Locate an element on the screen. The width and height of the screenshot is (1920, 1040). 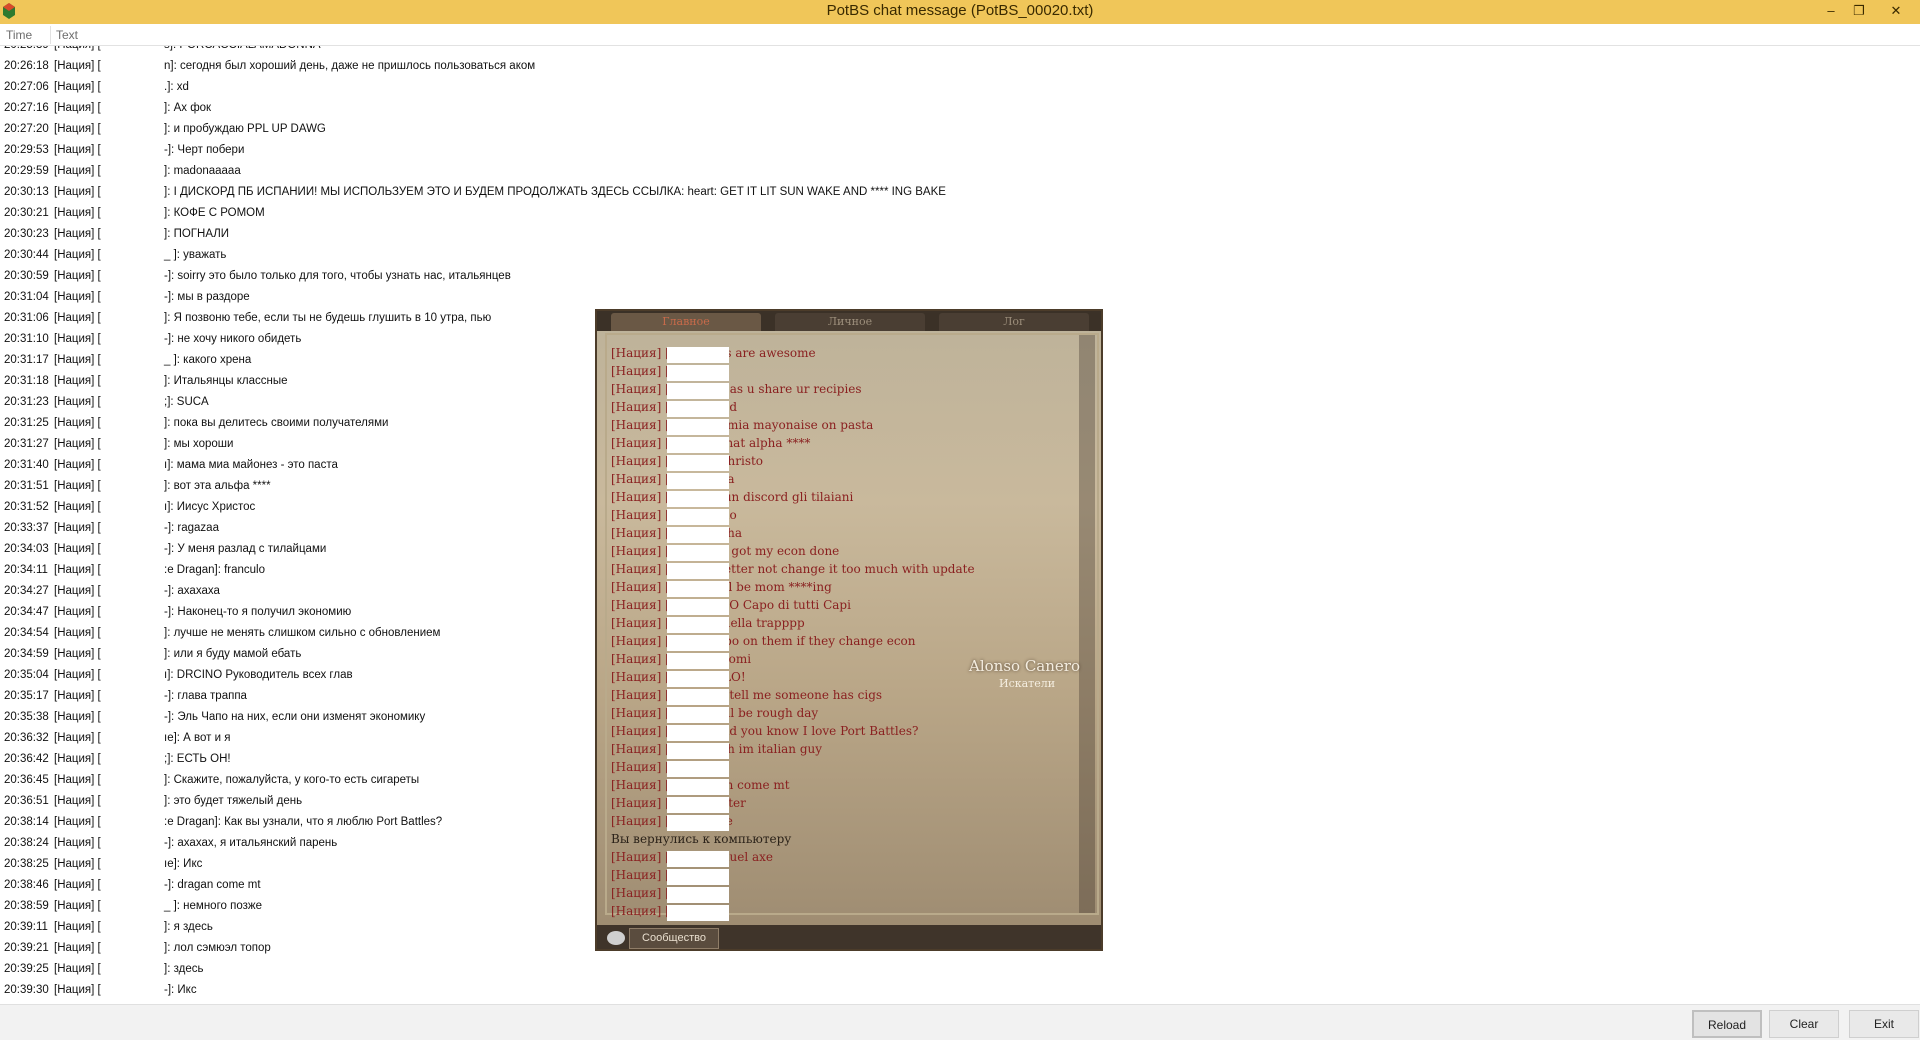
close-button: ✕ is located at coordinates (1896, 11).